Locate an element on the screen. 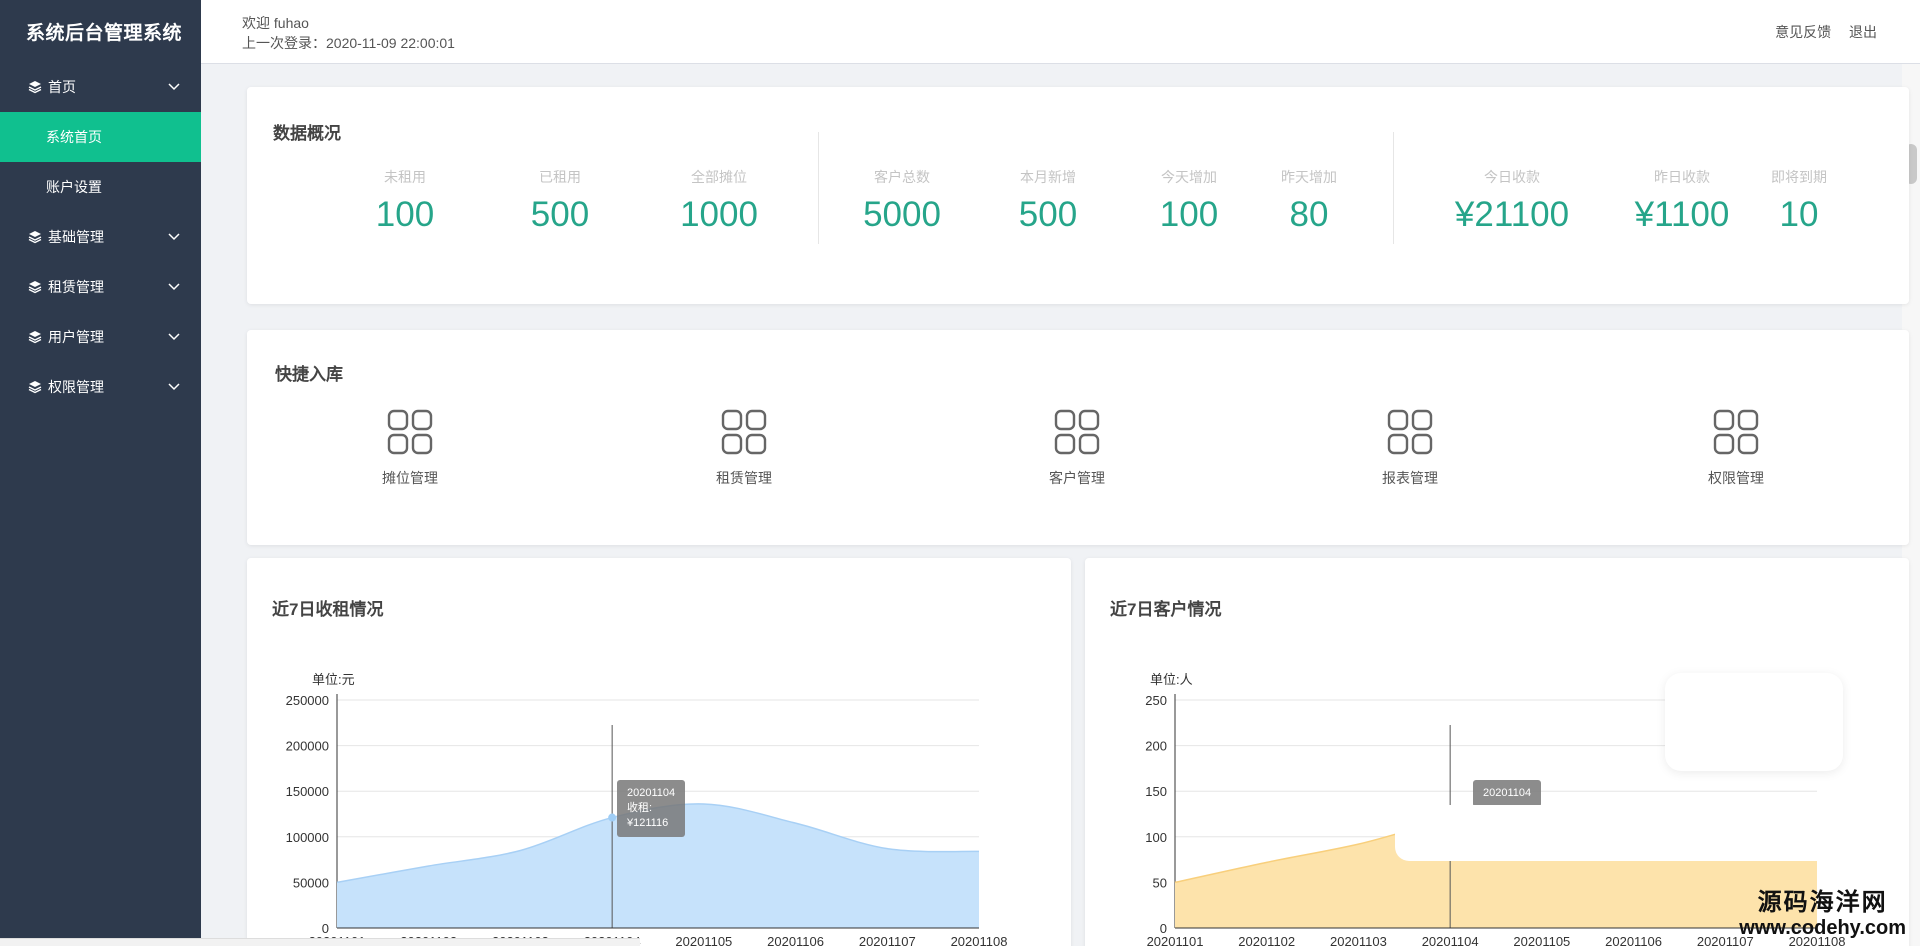 The width and height of the screenshot is (1920, 946). stat-rented: 已租用 500 is located at coordinates (560, 201).